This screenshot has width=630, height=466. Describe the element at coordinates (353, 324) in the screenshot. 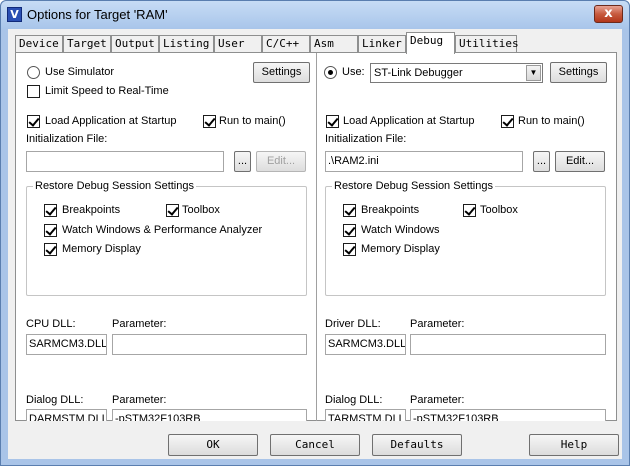

I see `driver-dll-label: Driver DLL:` at that location.